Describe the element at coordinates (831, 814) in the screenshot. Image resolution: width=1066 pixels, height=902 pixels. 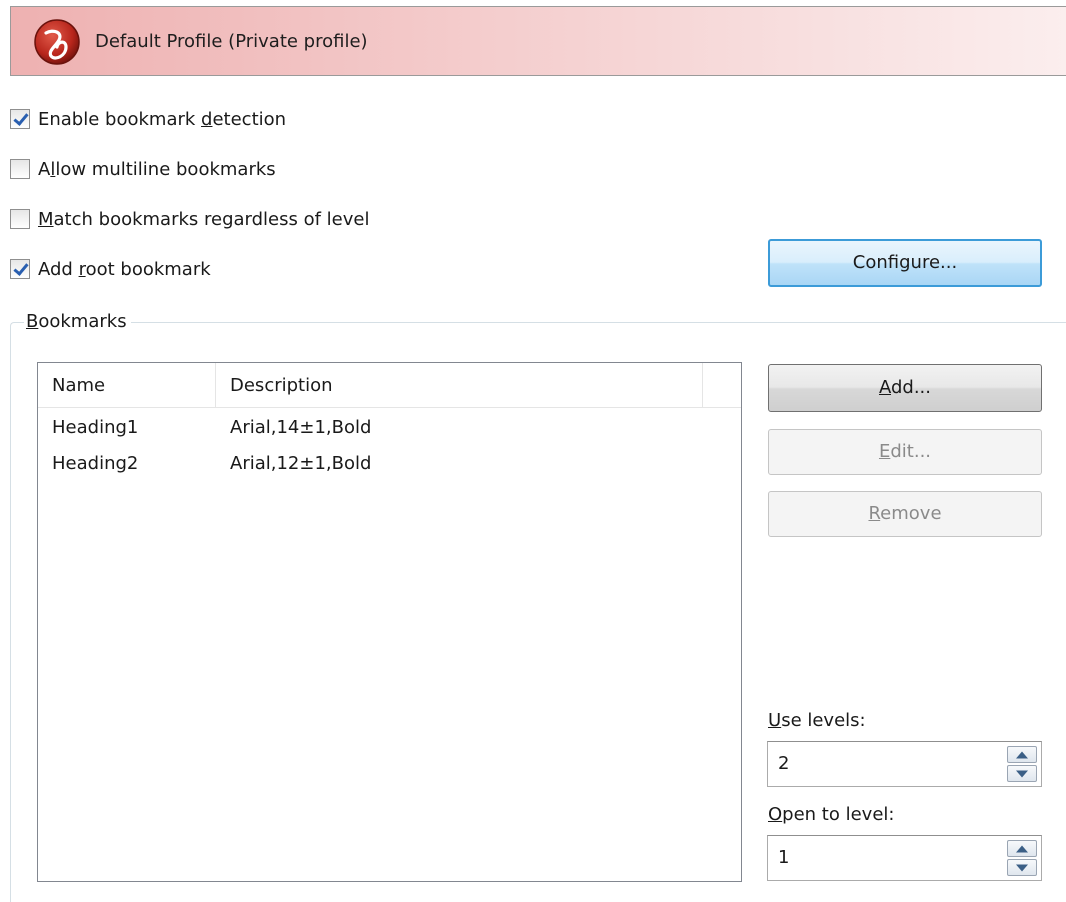
I see `open-to-level-label: Open to level:` at that location.